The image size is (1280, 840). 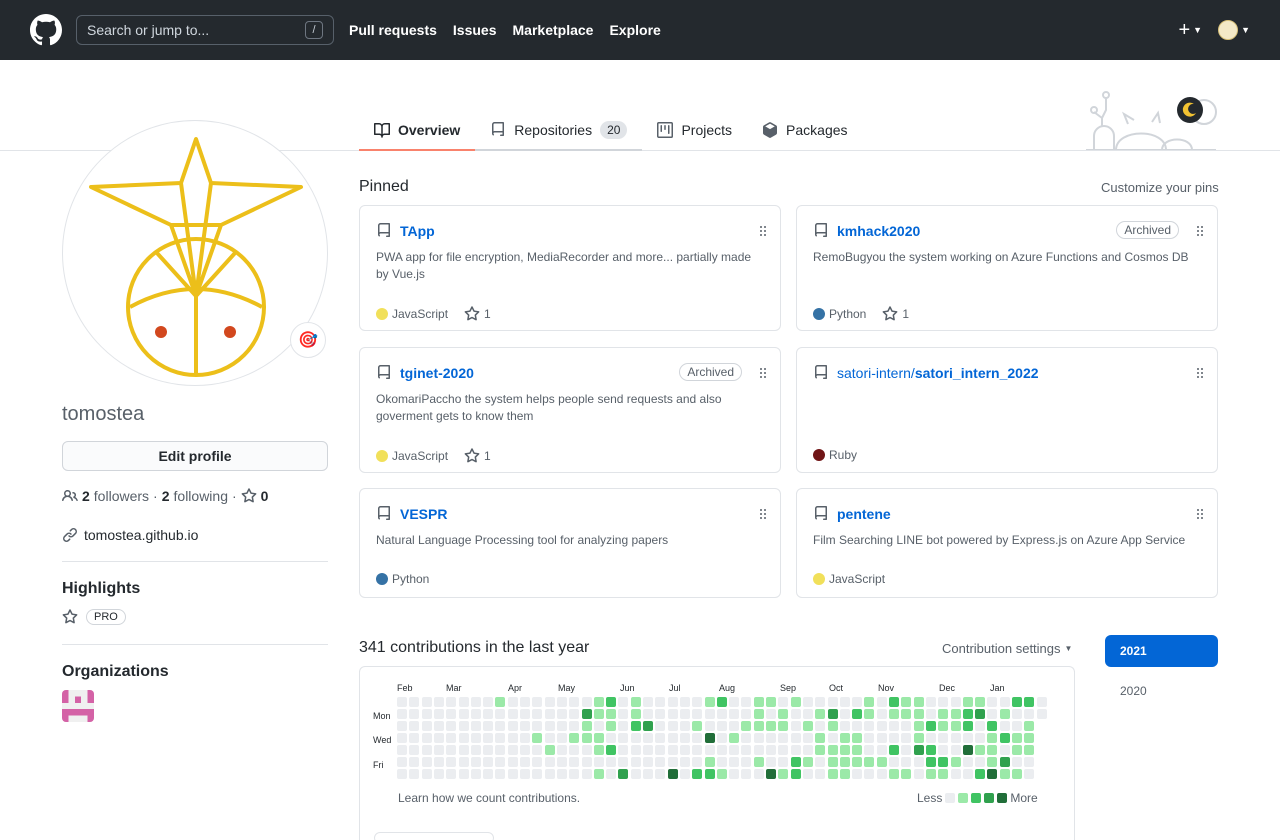 What do you see at coordinates (938, 373) in the screenshot?
I see `repo-name-link: satori-intern/satori_intern_2022` at bounding box center [938, 373].